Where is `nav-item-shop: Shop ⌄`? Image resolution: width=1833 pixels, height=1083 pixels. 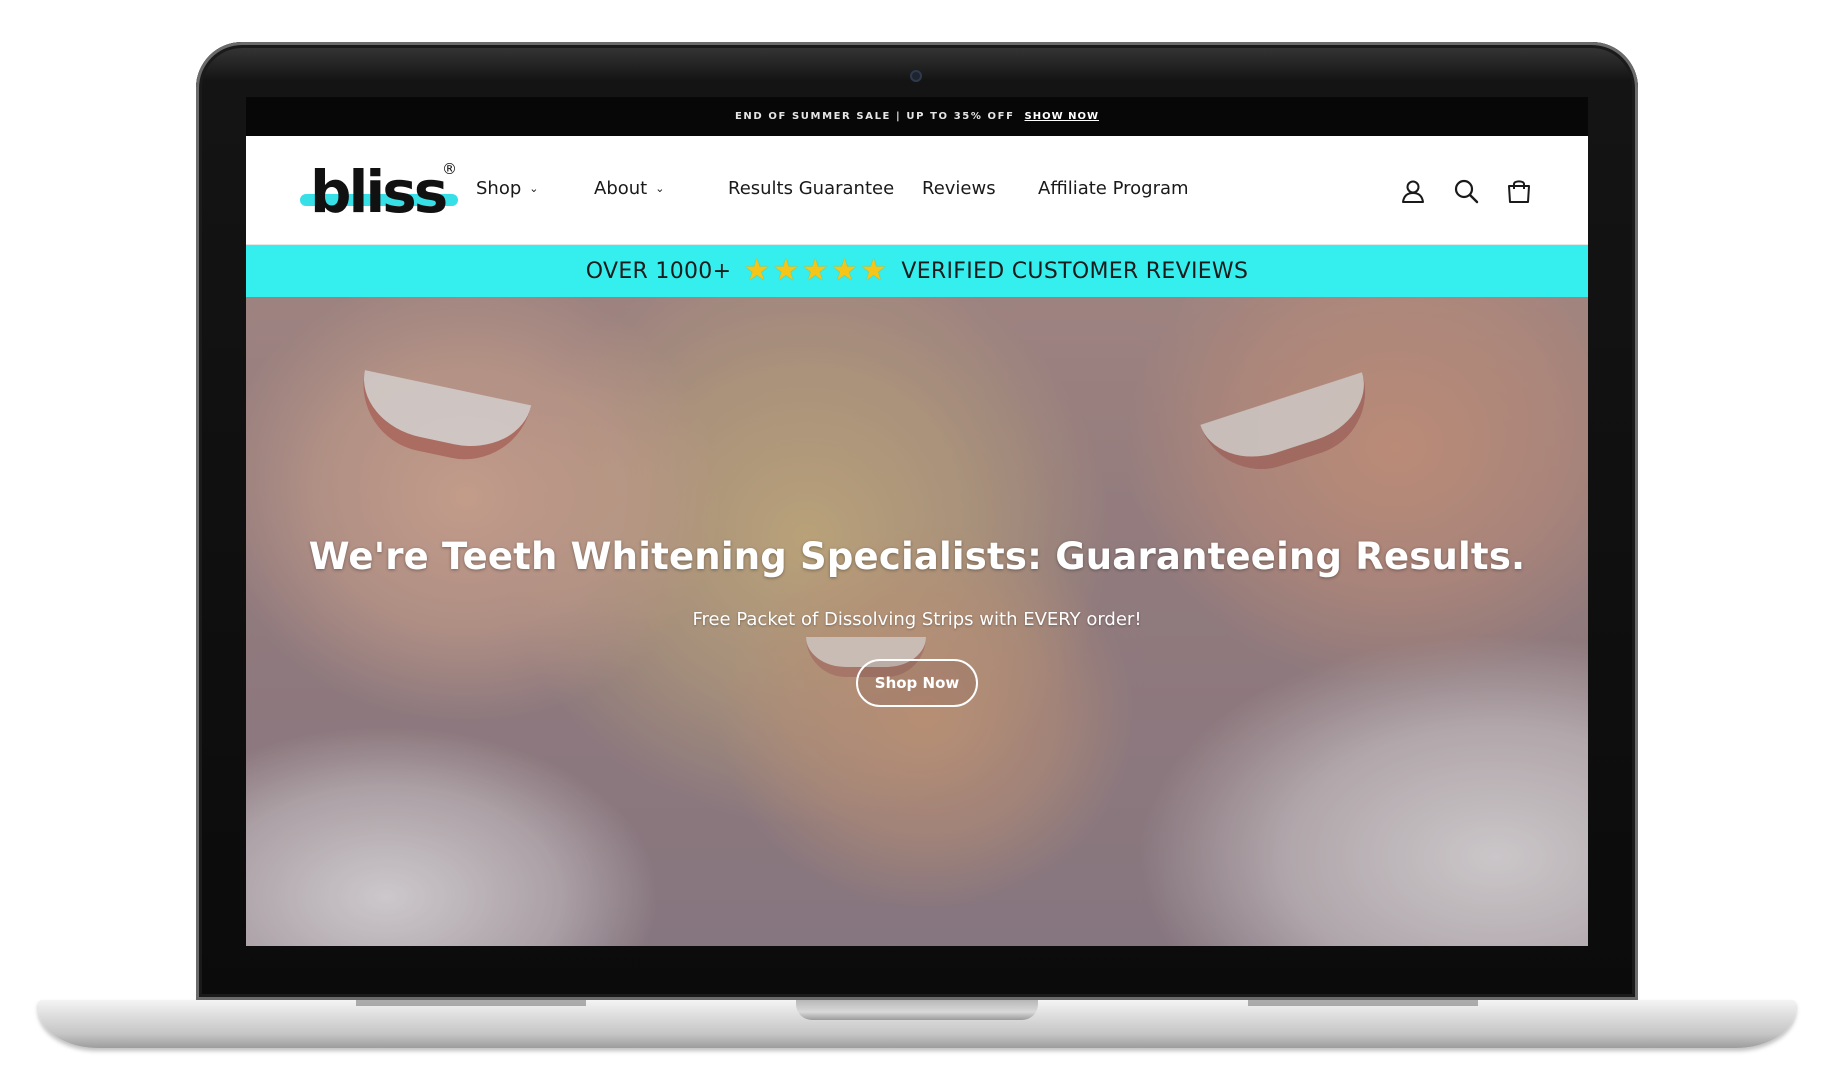 nav-item-shop: Shop ⌄ is located at coordinates (507, 188).